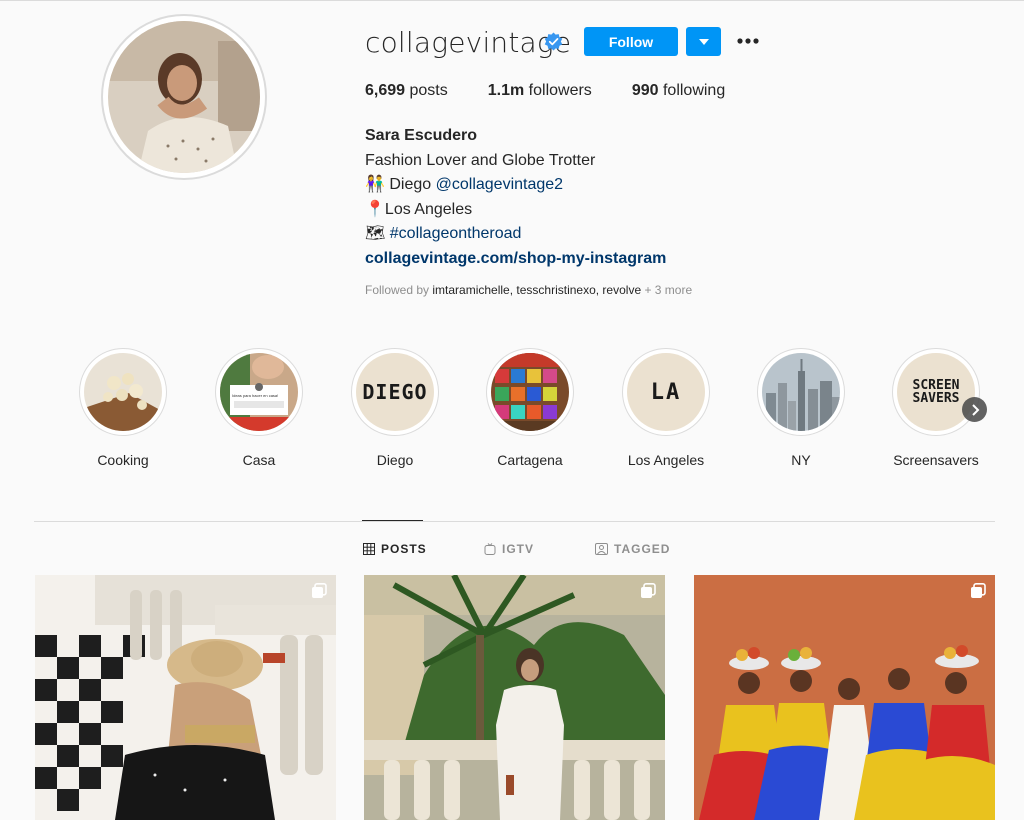 The width and height of the screenshot is (1024, 820). I want to click on highlight-ring: SCREEN SAVERS, so click(936, 392).